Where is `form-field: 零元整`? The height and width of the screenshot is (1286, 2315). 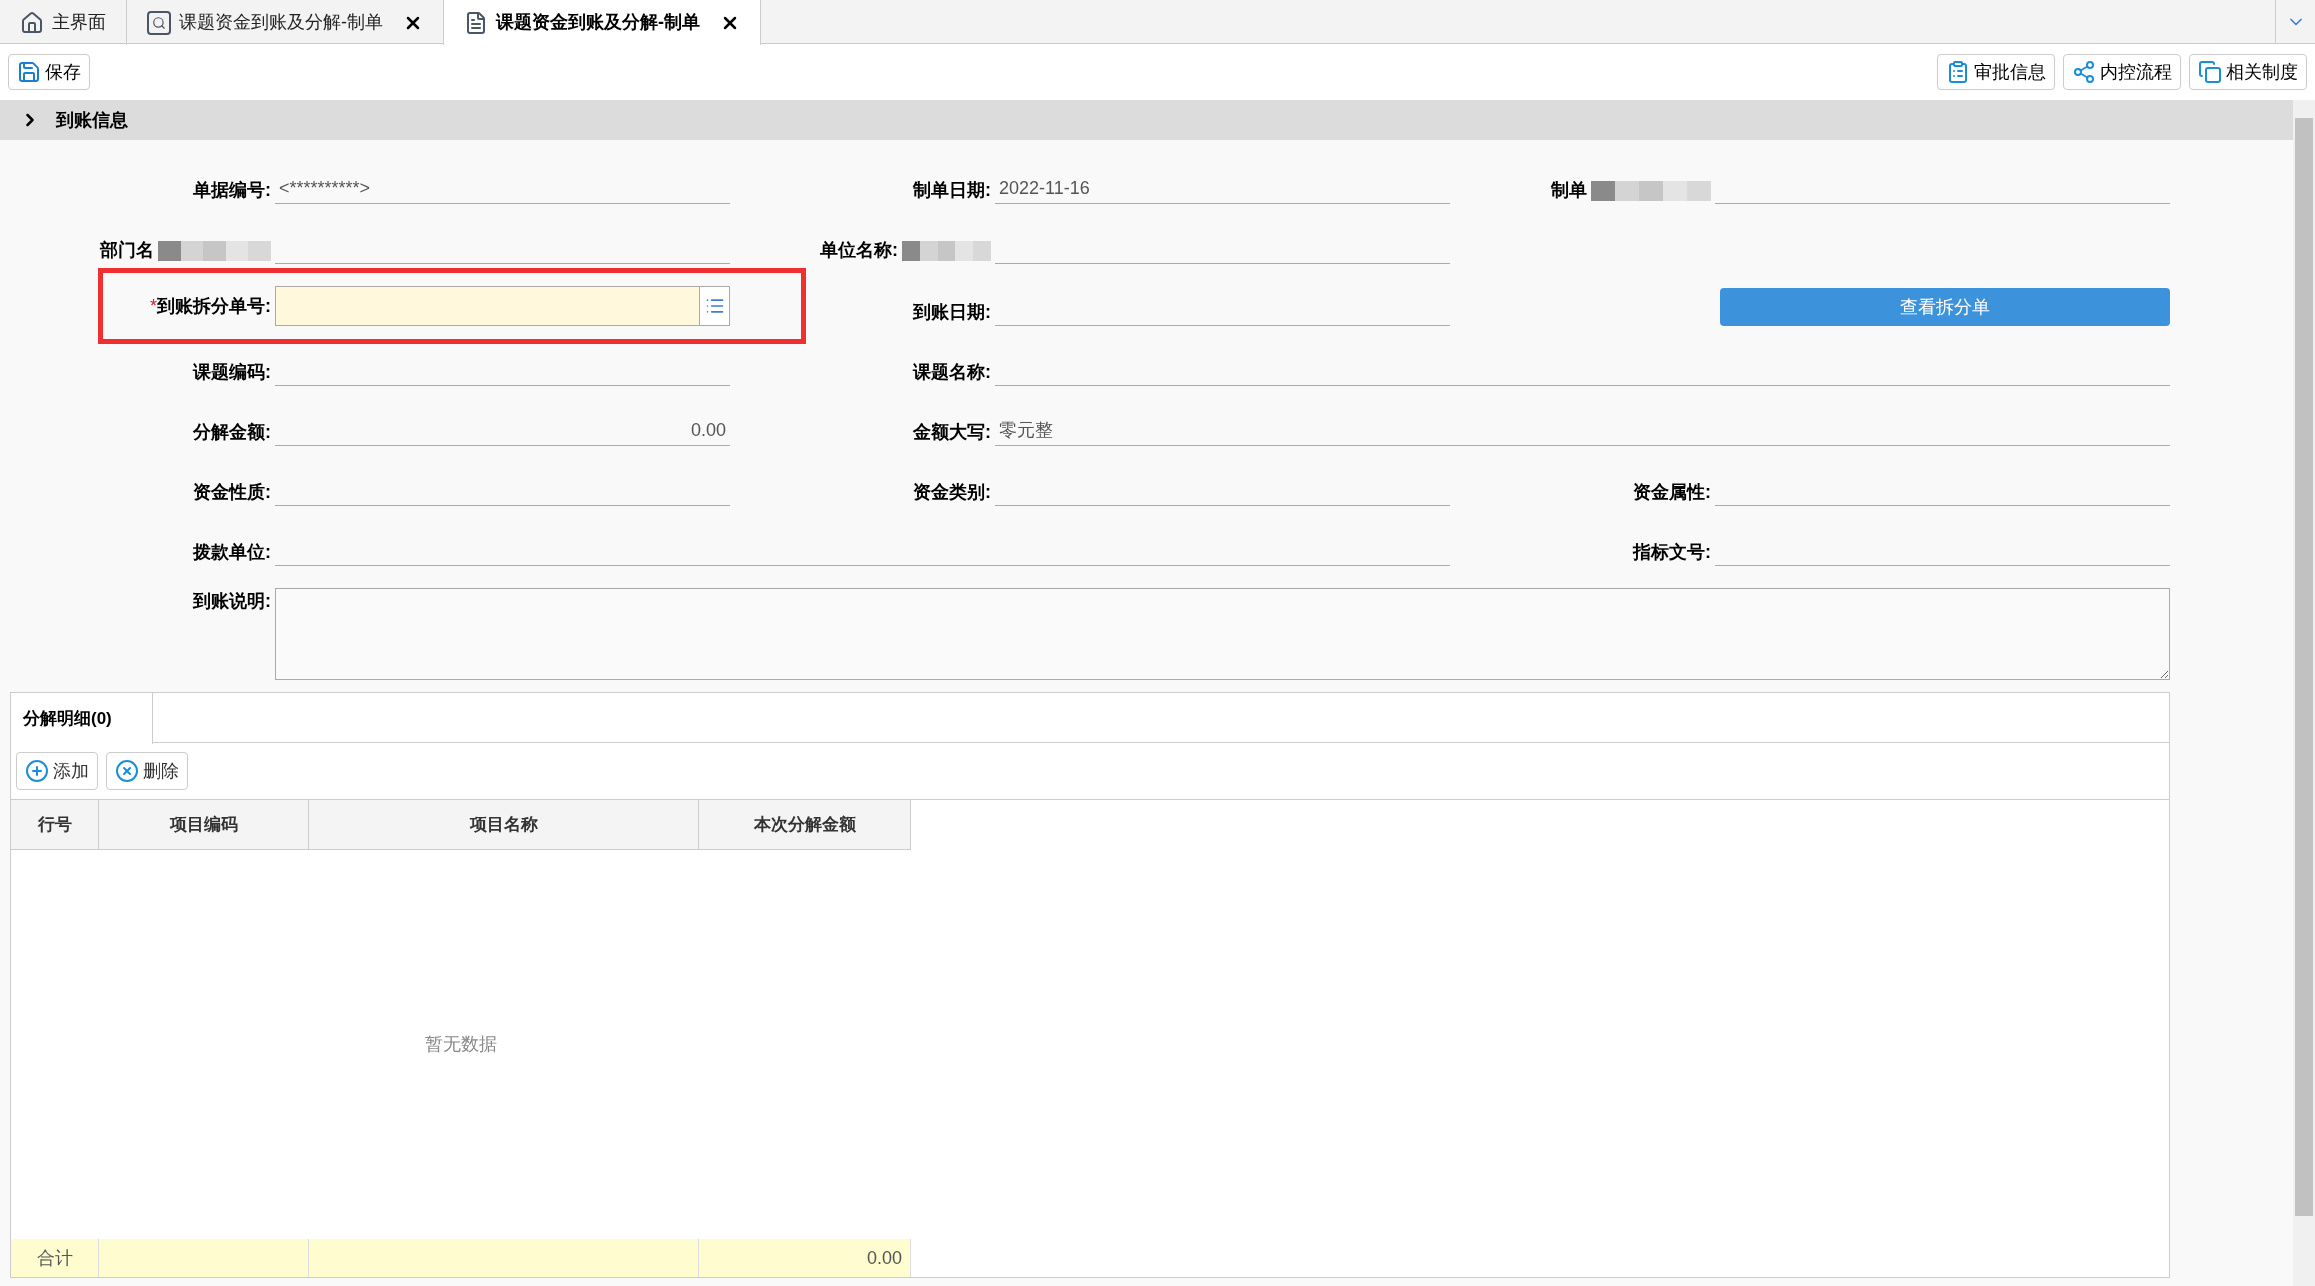
form-field: 零元整 is located at coordinates (1582, 431).